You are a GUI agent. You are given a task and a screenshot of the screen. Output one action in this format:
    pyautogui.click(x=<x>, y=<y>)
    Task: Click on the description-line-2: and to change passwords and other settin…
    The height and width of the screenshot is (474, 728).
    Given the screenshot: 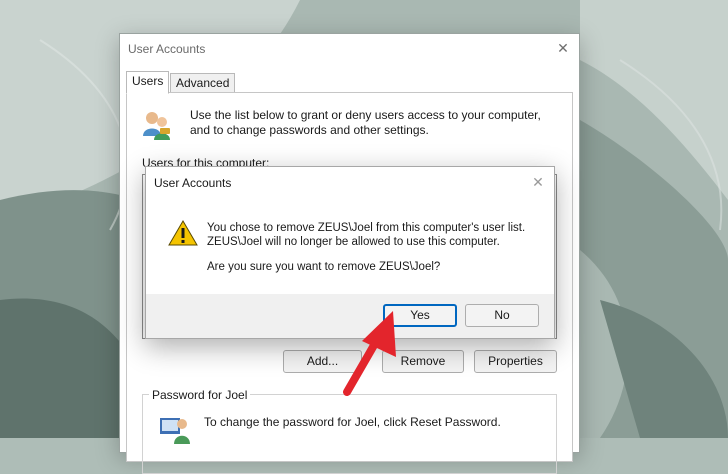 What is the action you would take?
    pyautogui.click(x=309, y=130)
    